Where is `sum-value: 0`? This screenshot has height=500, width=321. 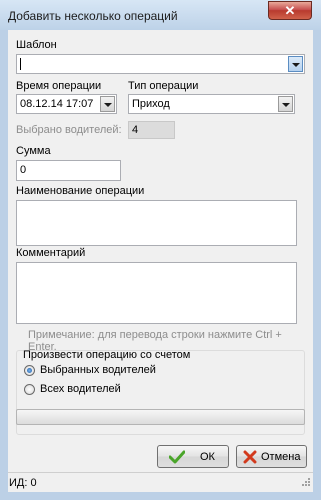
sum-value: 0 is located at coordinates (23, 170).